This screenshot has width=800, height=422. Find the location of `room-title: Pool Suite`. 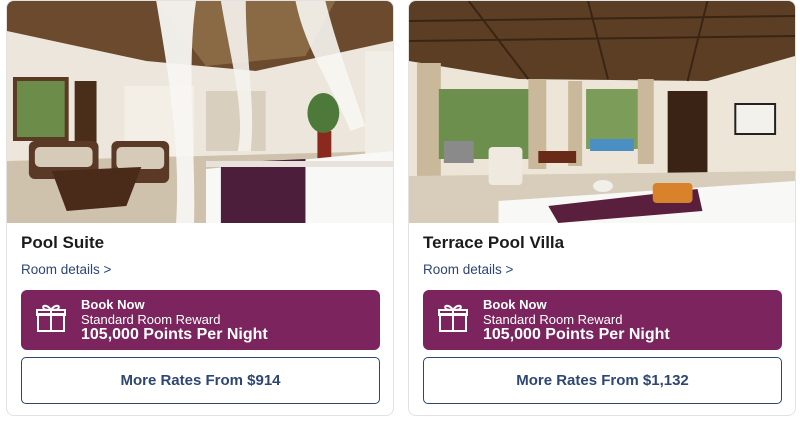

room-title: Pool Suite is located at coordinates (63, 242).